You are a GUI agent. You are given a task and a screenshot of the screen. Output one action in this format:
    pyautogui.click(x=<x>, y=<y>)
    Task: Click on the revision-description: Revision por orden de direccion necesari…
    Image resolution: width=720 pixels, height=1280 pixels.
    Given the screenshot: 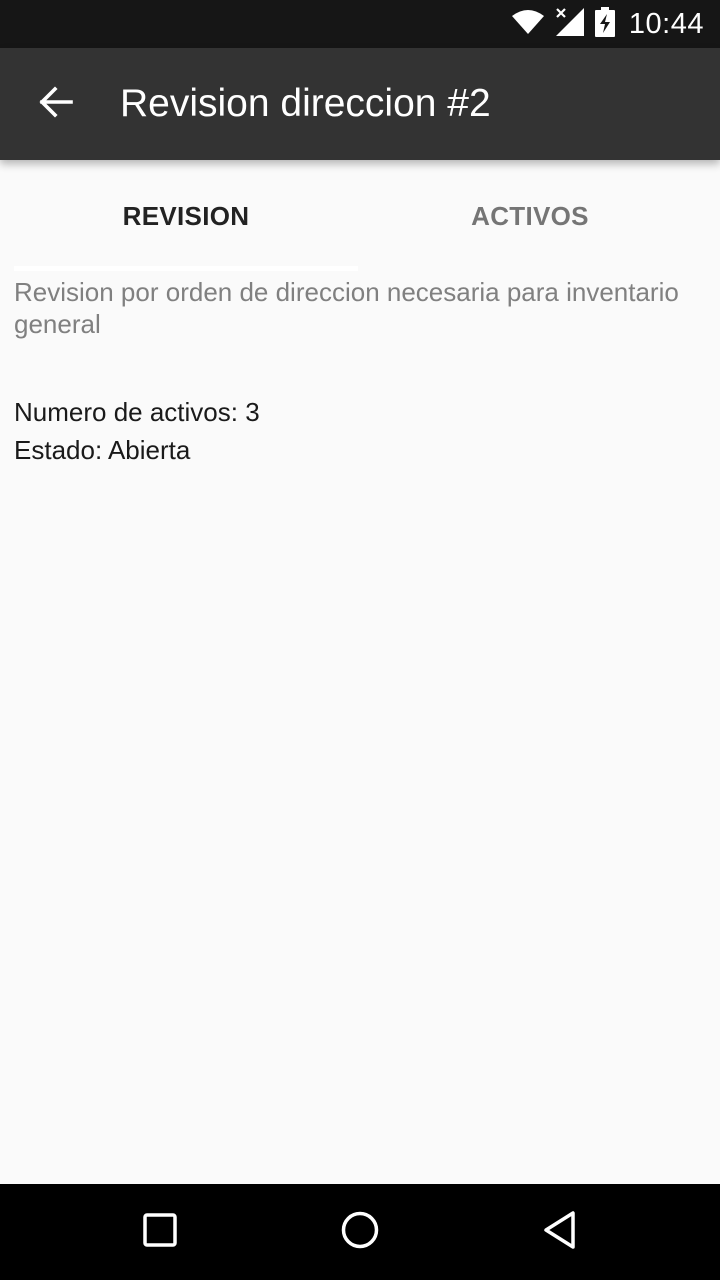 What is the action you would take?
    pyautogui.click(x=346, y=308)
    